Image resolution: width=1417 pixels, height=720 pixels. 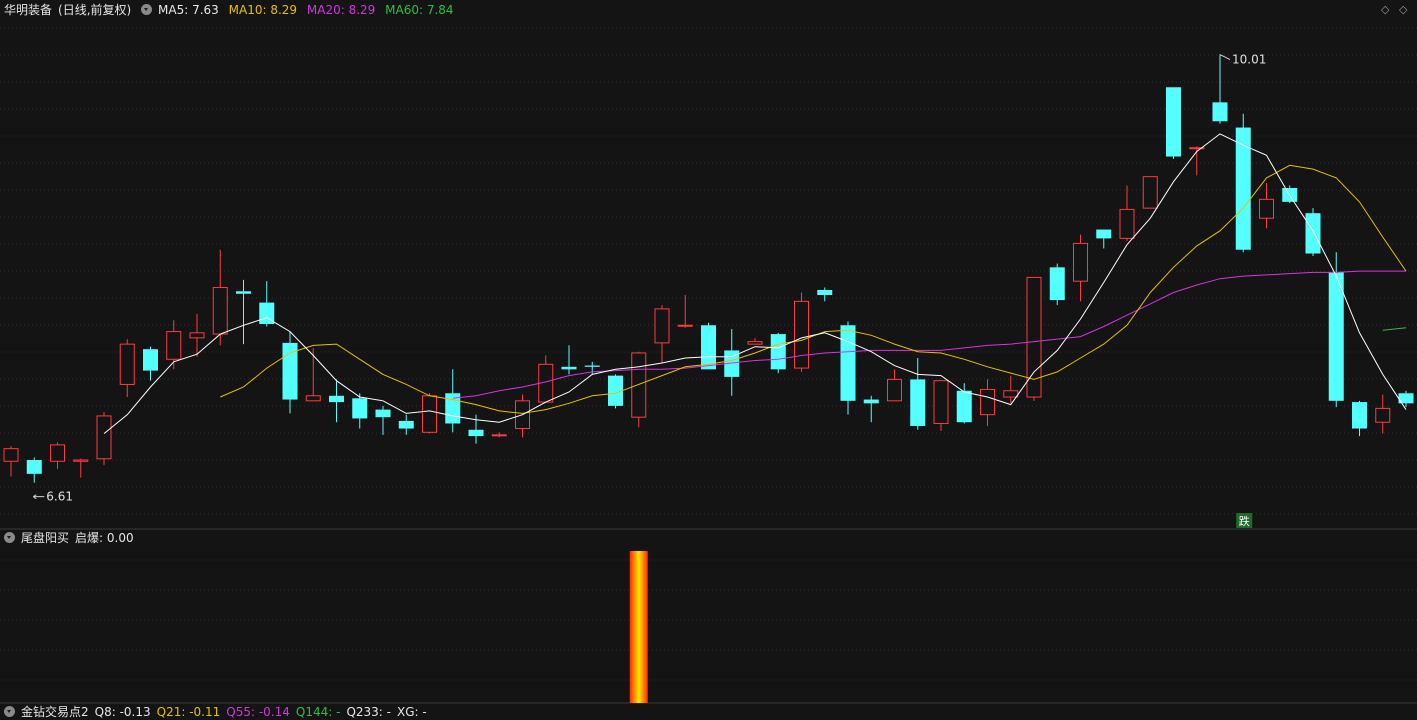 What do you see at coordinates (638, 627) in the screenshot?
I see `indicator-bar` at bounding box center [638, 627].